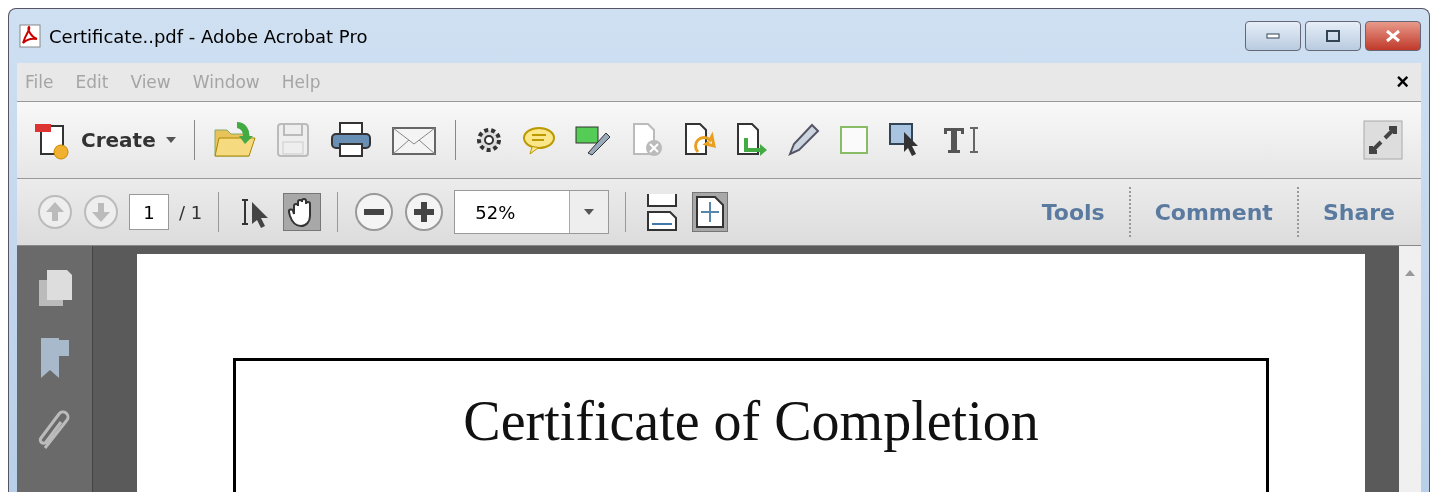 The width and height of the screenshot is (1450, 492). I want to click on maximize-button, so click(1333, 36).